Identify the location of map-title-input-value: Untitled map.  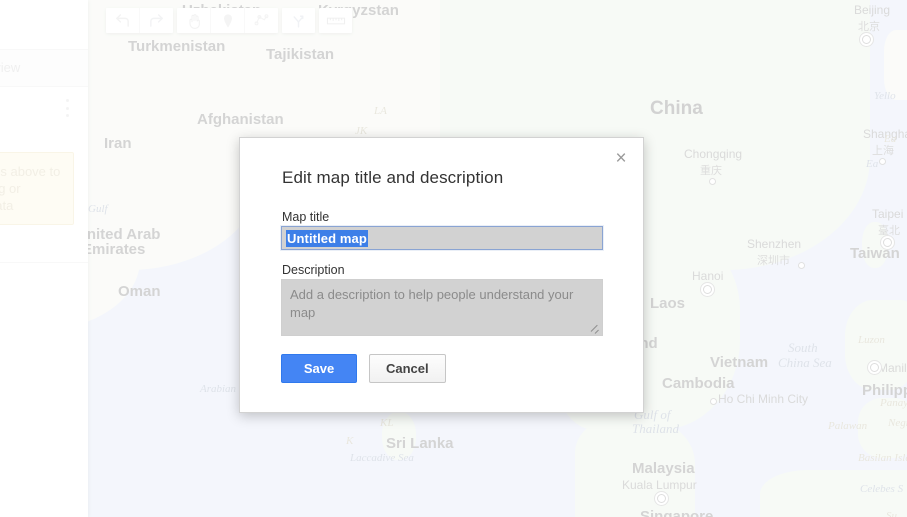
(327, 238).